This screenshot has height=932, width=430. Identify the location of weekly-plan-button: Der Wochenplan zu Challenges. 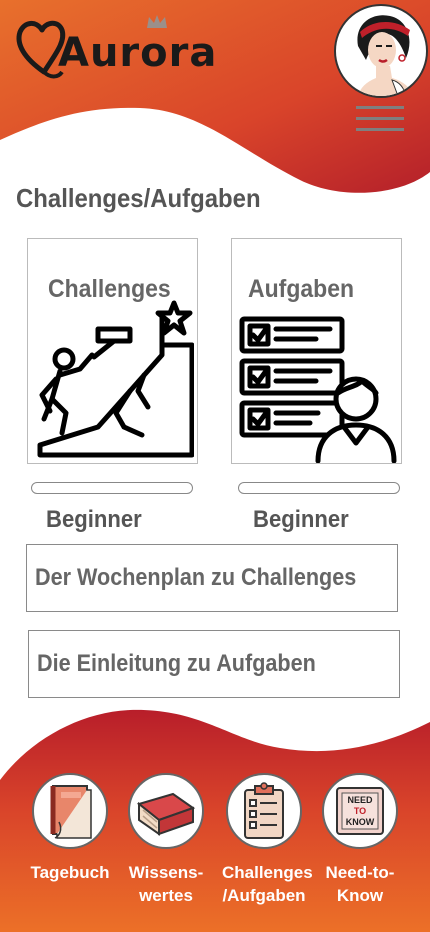
(212, 578).